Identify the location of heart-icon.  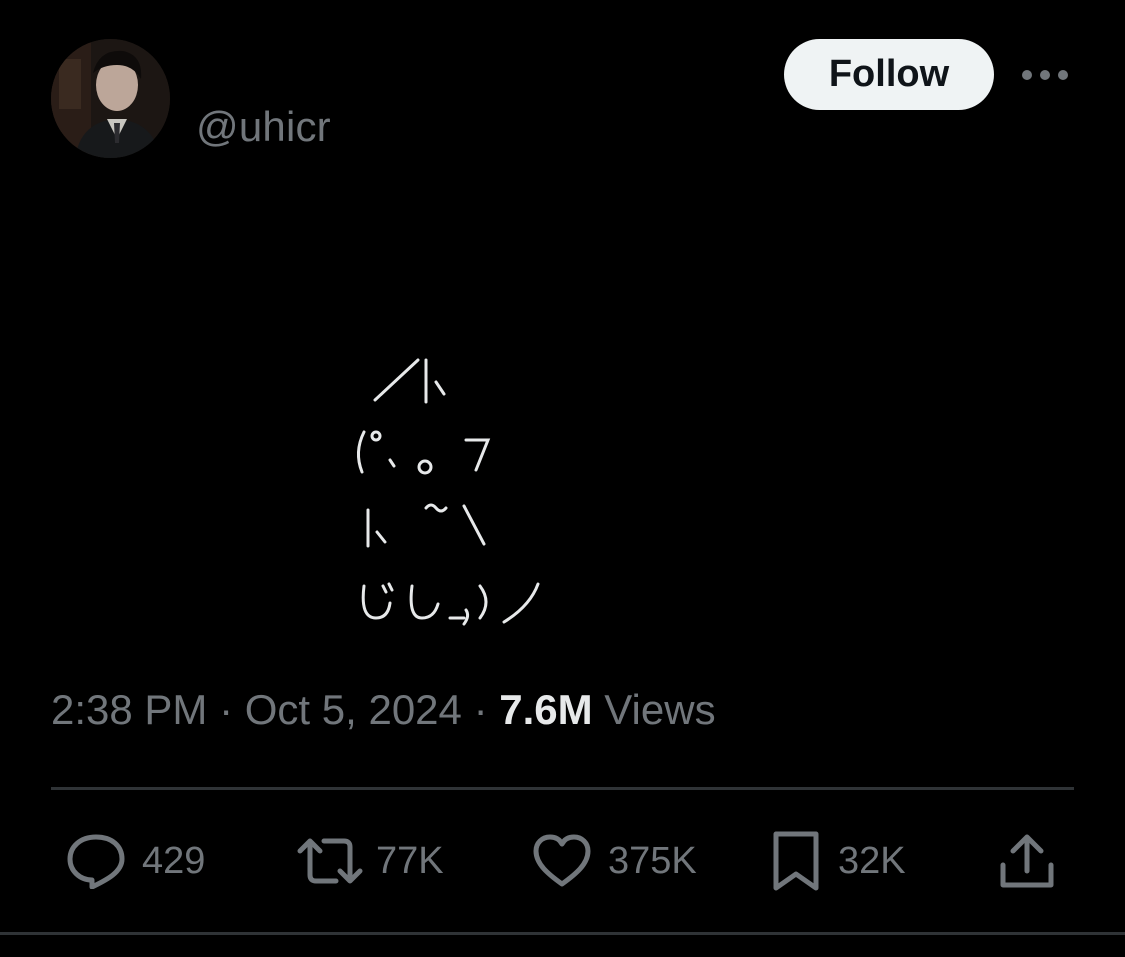
(562, 861).